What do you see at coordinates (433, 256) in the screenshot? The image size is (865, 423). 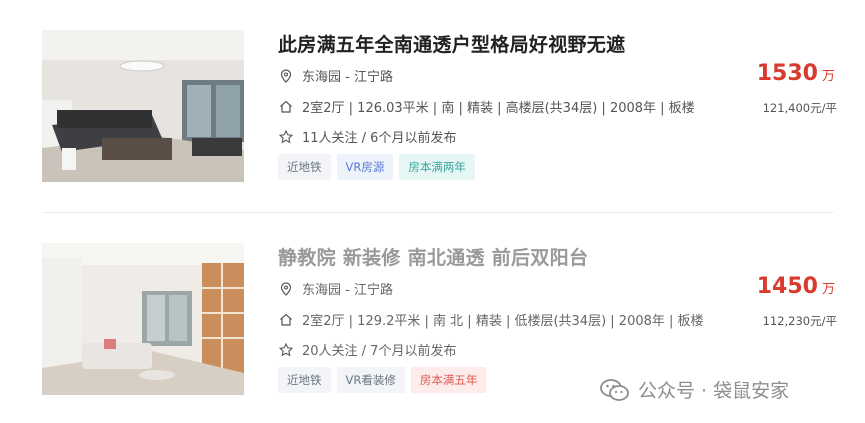 I see `listing-title: 静教院 新装修 南北通透 前后双阳台` at bounding box center [433, 256].